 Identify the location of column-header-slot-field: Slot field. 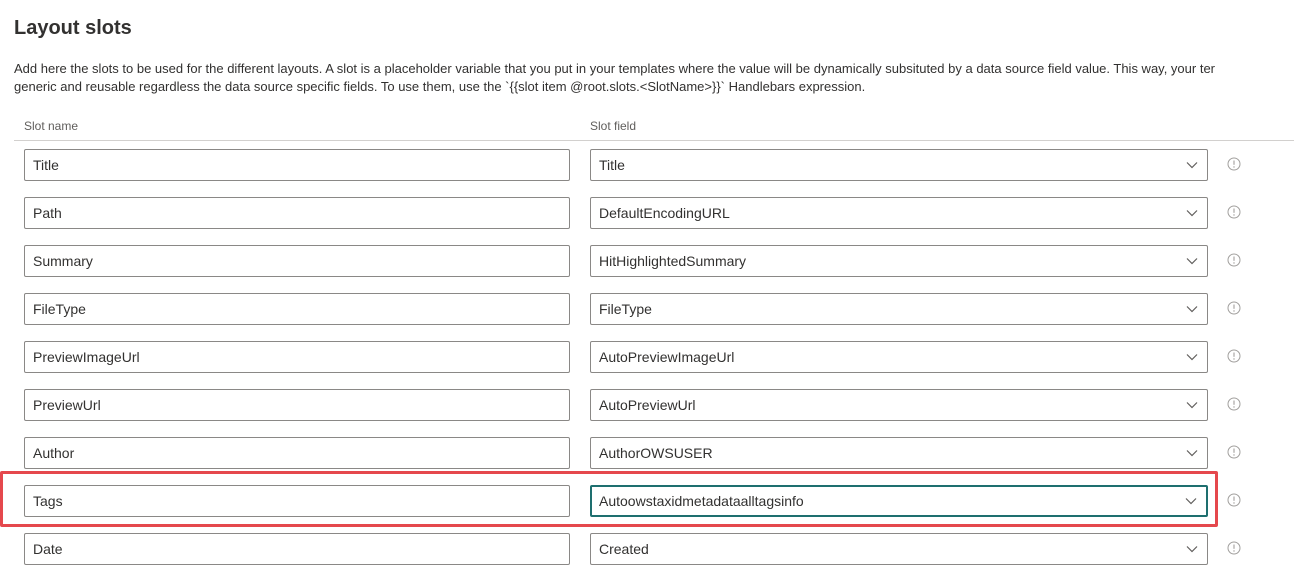
(613, 126).